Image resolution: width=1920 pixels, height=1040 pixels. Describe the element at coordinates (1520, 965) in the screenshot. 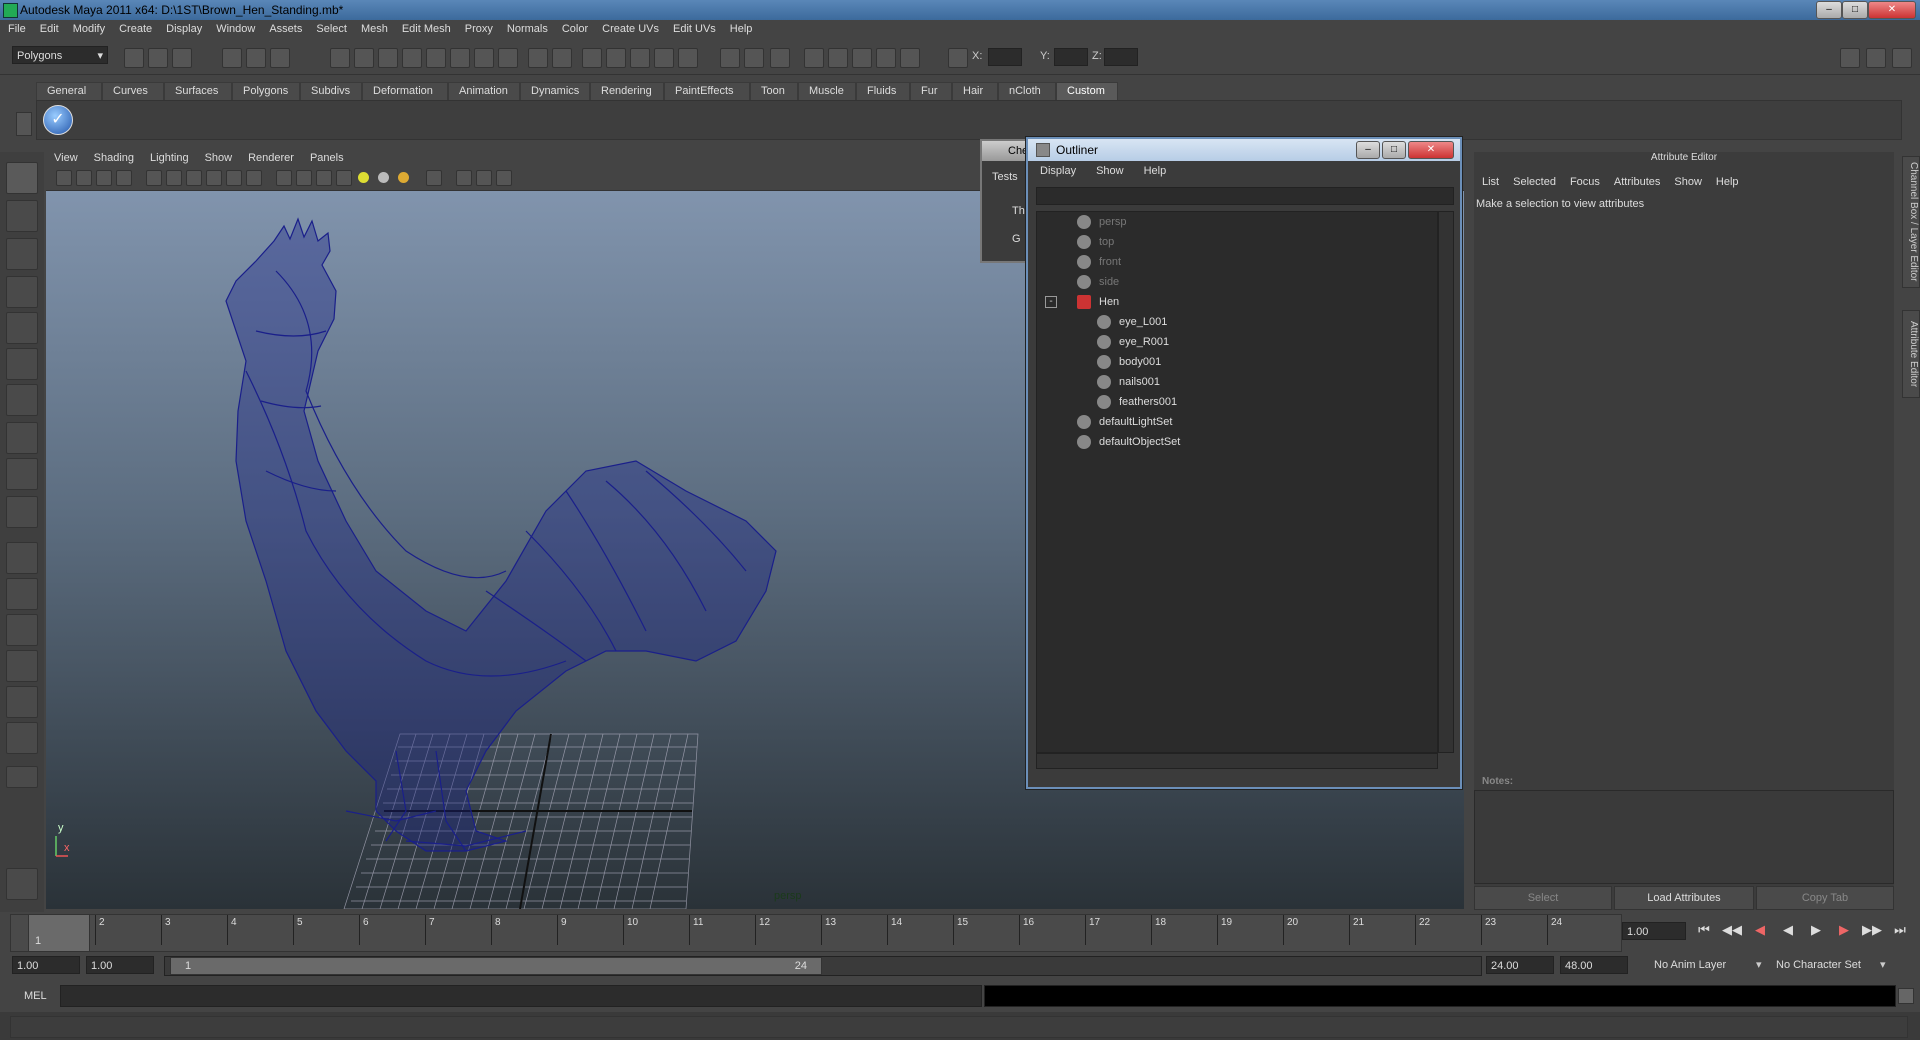

I see `playback-end-field: 24.00` at that location.